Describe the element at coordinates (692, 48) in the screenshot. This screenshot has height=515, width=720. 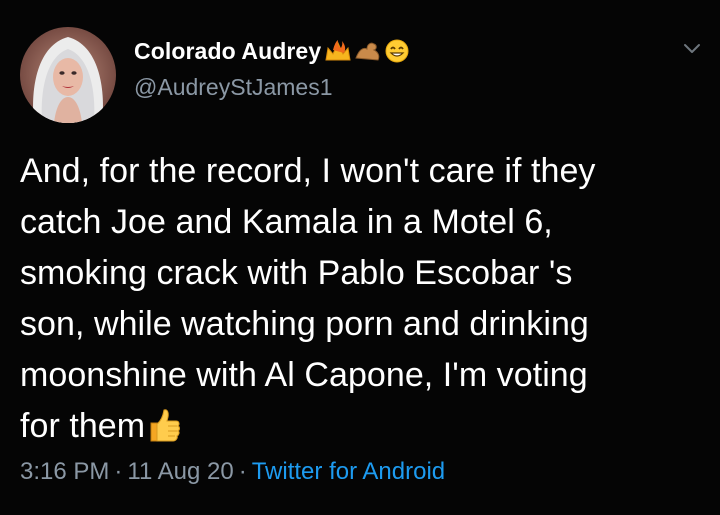
I see `chevron-down-icon` at that location.